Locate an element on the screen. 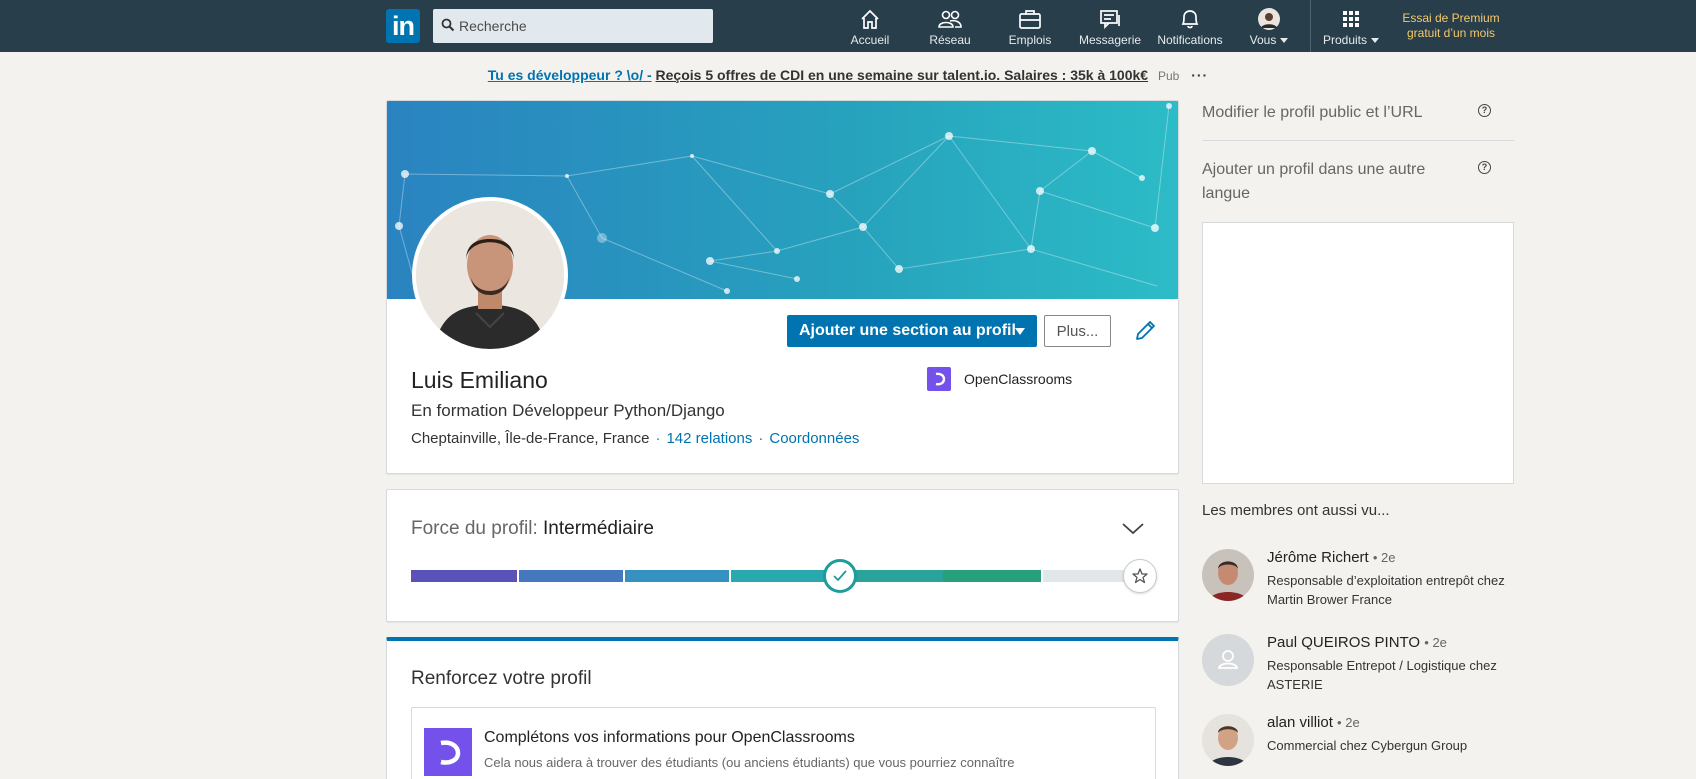 The height and width of the screenshot is (779, 1696). profile-strength-level: Intermédiaire is located at coordinates (598, 528).